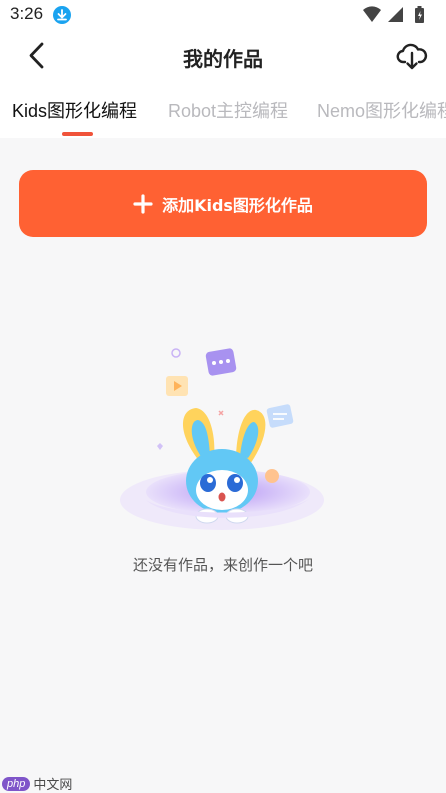 Image resolution: width=446 pixels, height=793 pixels. I want to click on empty-state-illustration, so click(223, 437).